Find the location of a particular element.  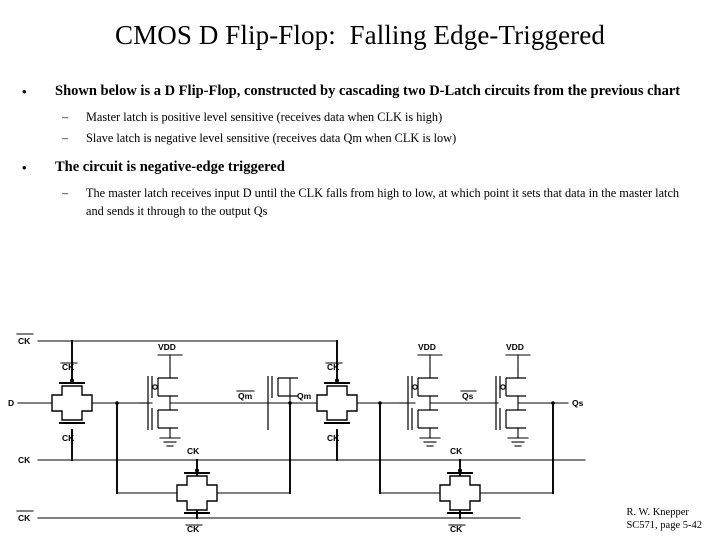

node-label-qs-bar: Qs is located at coordinates (468, 396).